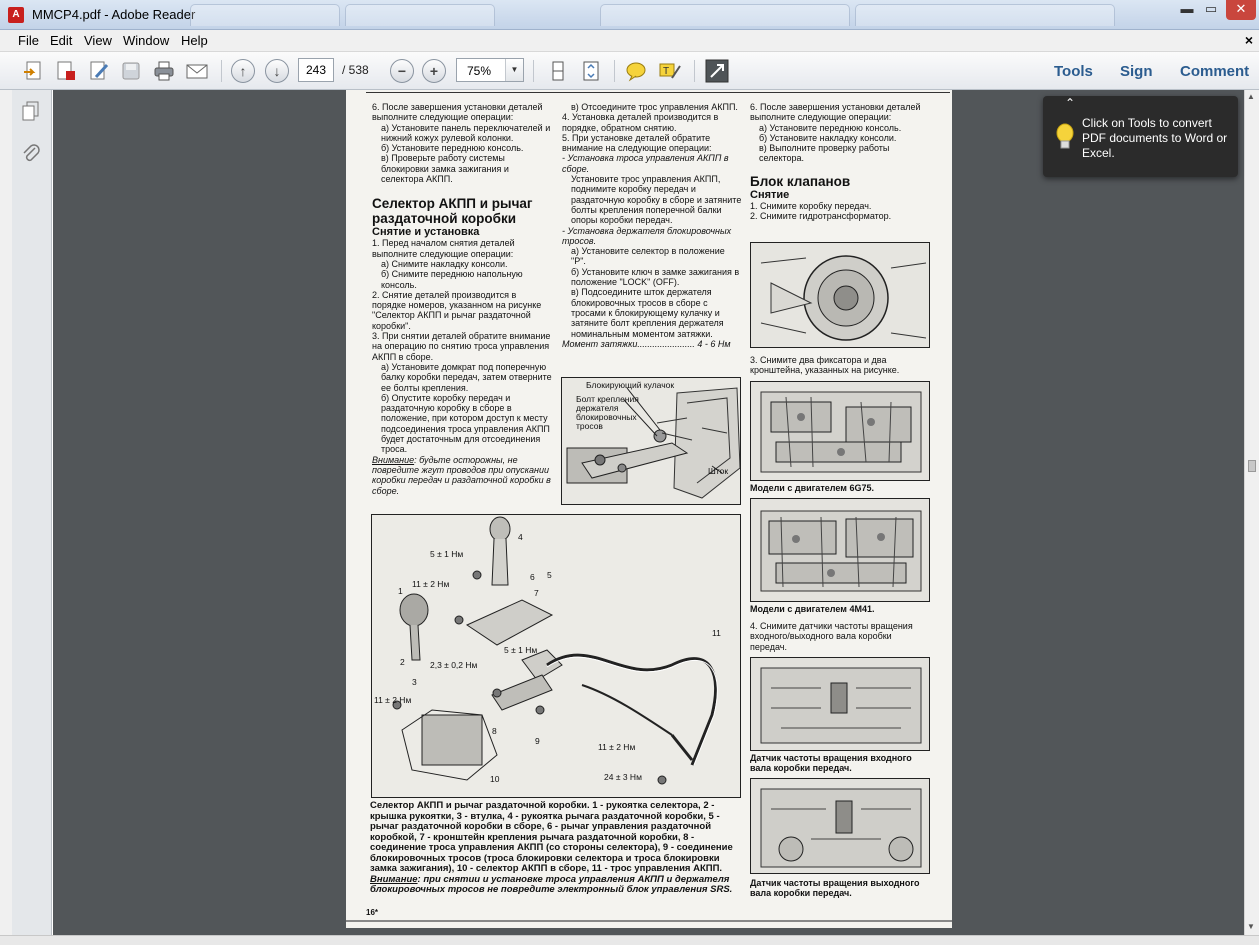 The image size is (1259, 945). I want to click on selector-assembly-drawing, so click(556, 656).